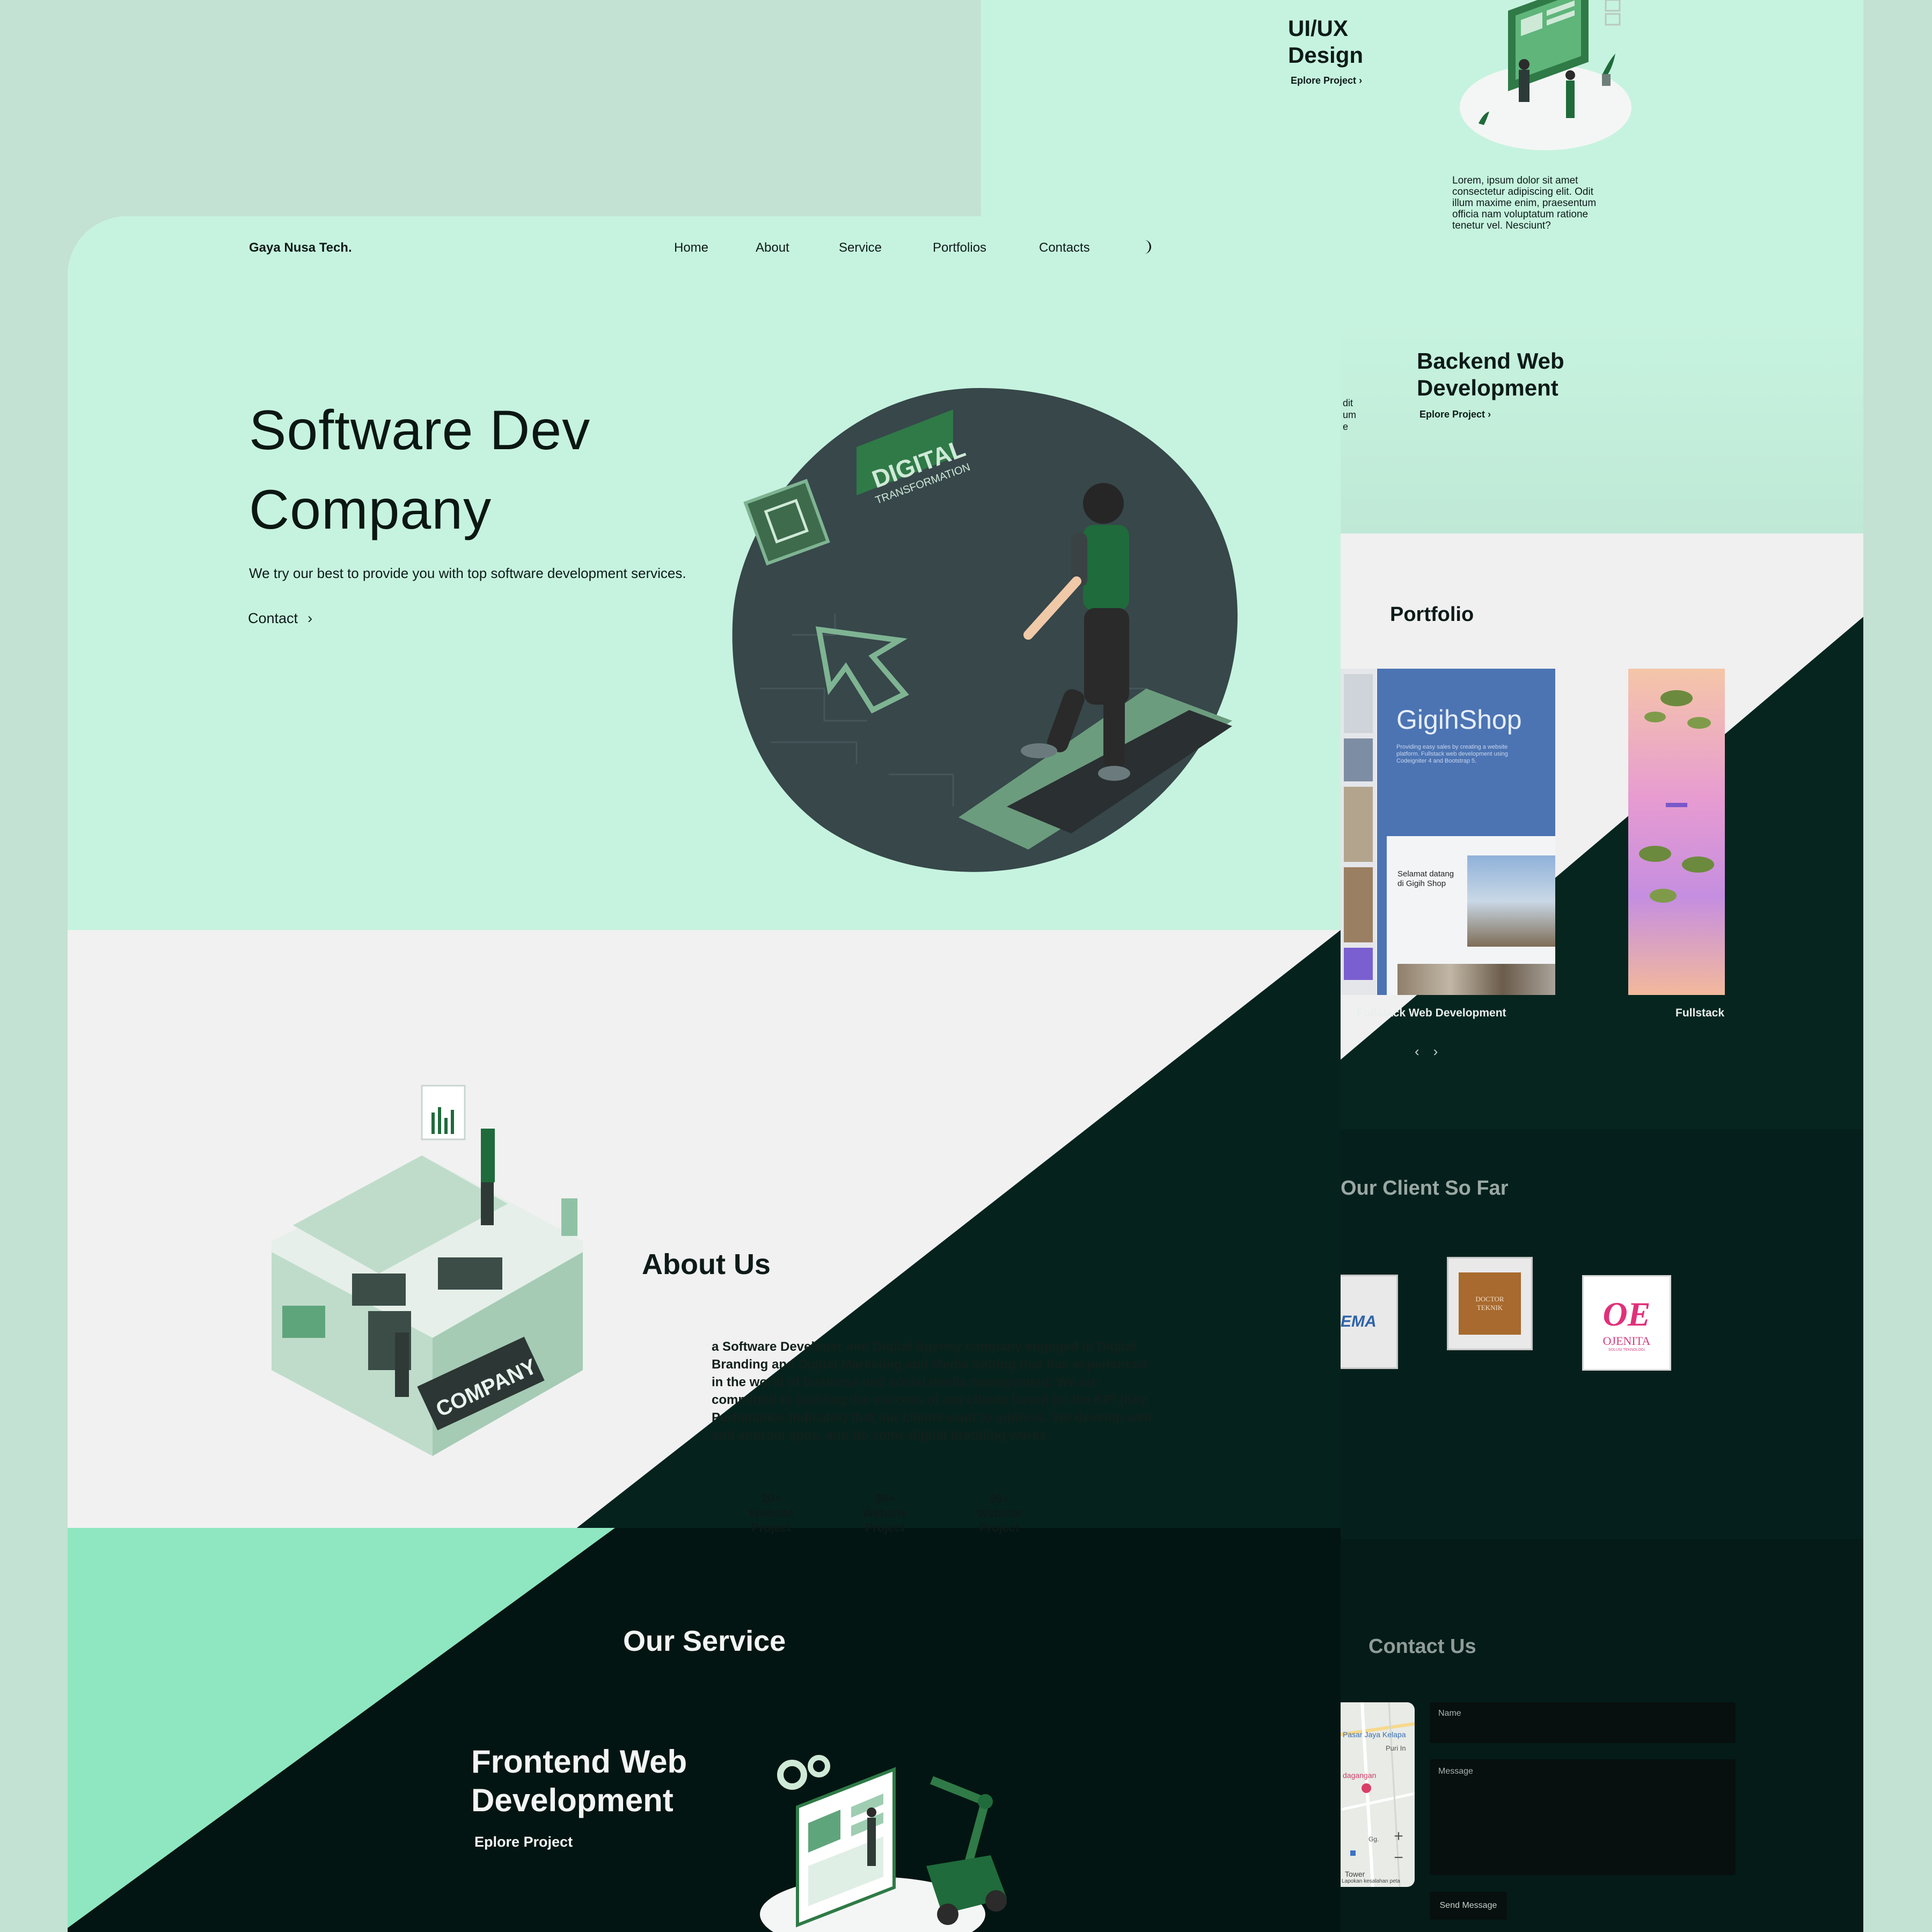  What do you see at coordinates (1676, 805) in the screenshot?
I see `shot-button` at bounding box center [1676, 805].